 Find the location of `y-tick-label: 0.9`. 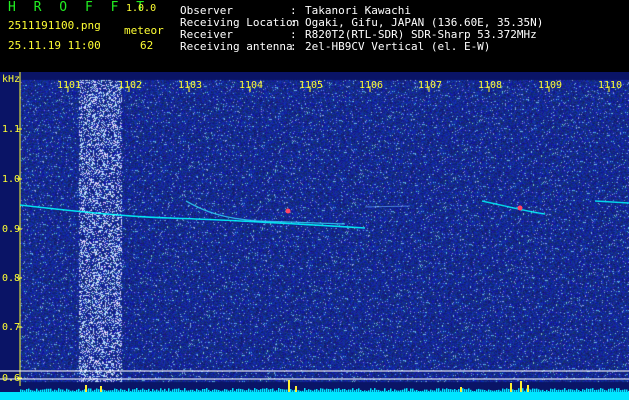

y-tick-label: 0.9 is located at coordinates (11, 229).